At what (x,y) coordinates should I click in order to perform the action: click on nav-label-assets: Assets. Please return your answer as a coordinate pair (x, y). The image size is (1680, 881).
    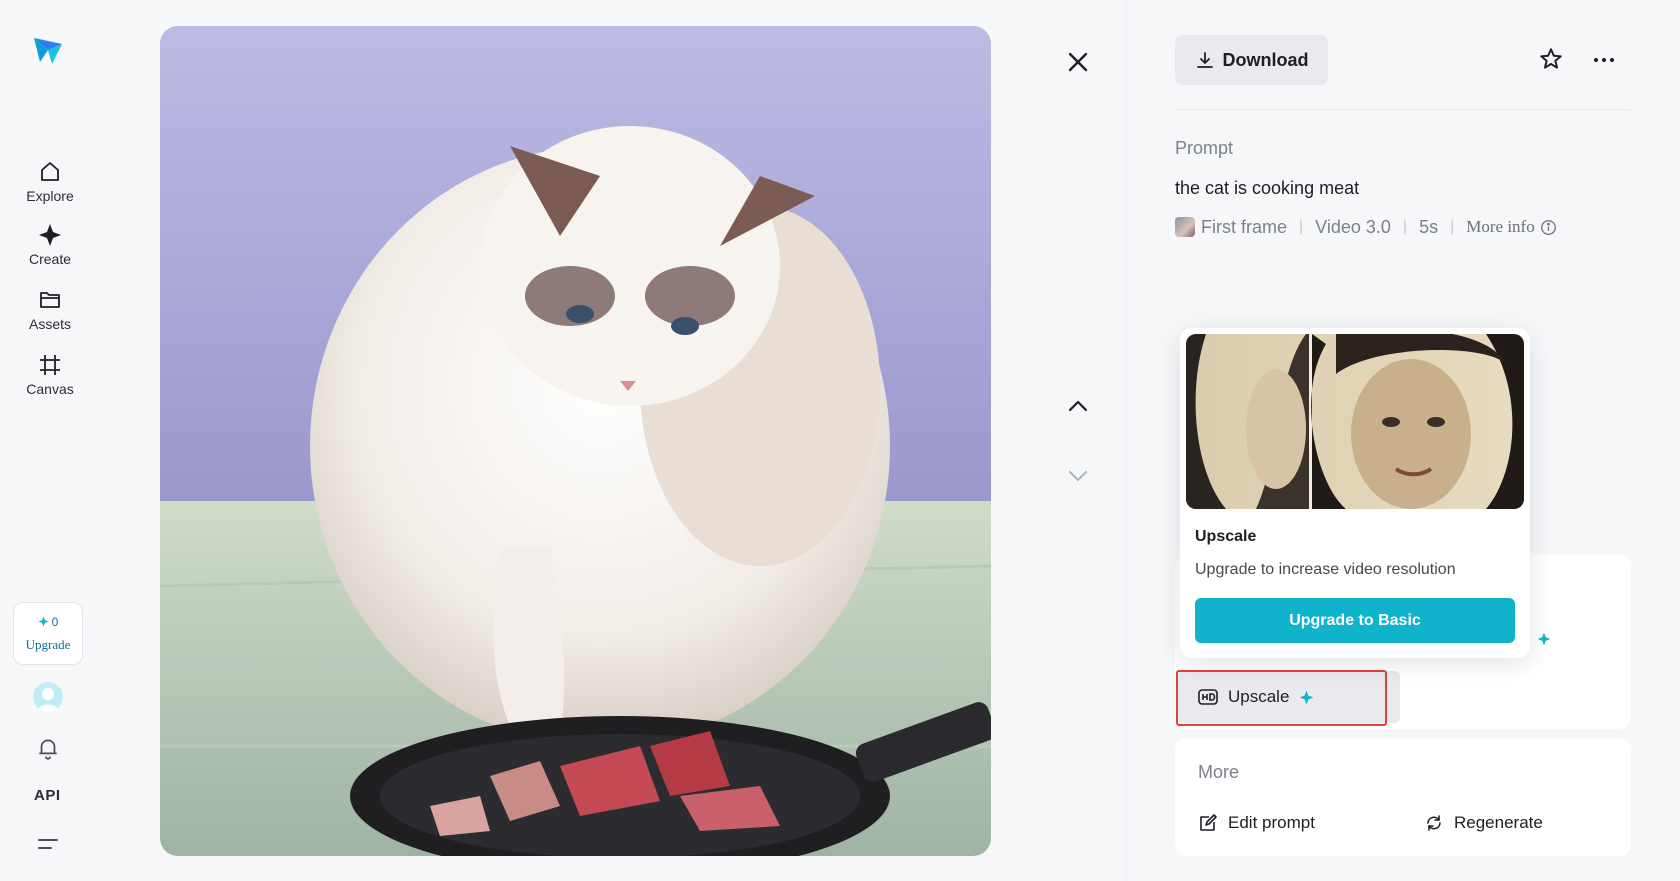
    Looking at the image, I should click on (49, 324).